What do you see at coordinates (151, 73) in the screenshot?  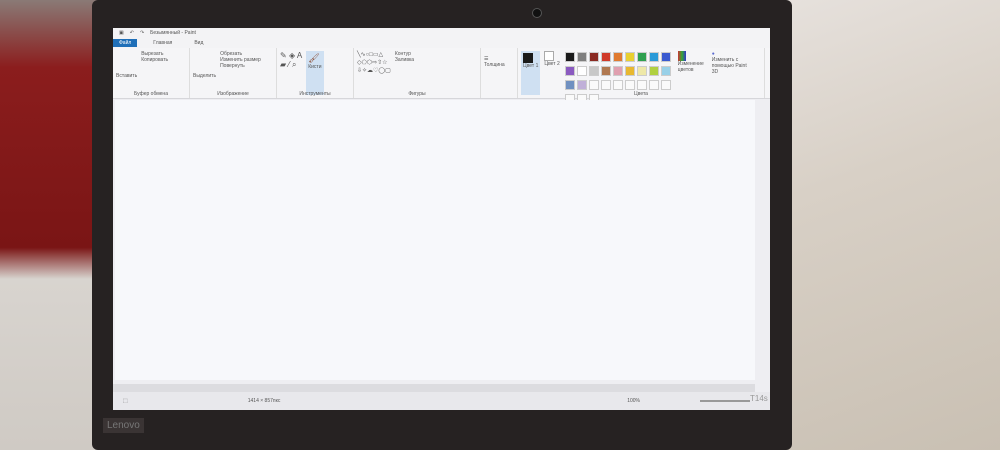 I see `clipboard-group: Вставить Вырезать Копировать Буфер обмена` at bounding box center [151, 73].